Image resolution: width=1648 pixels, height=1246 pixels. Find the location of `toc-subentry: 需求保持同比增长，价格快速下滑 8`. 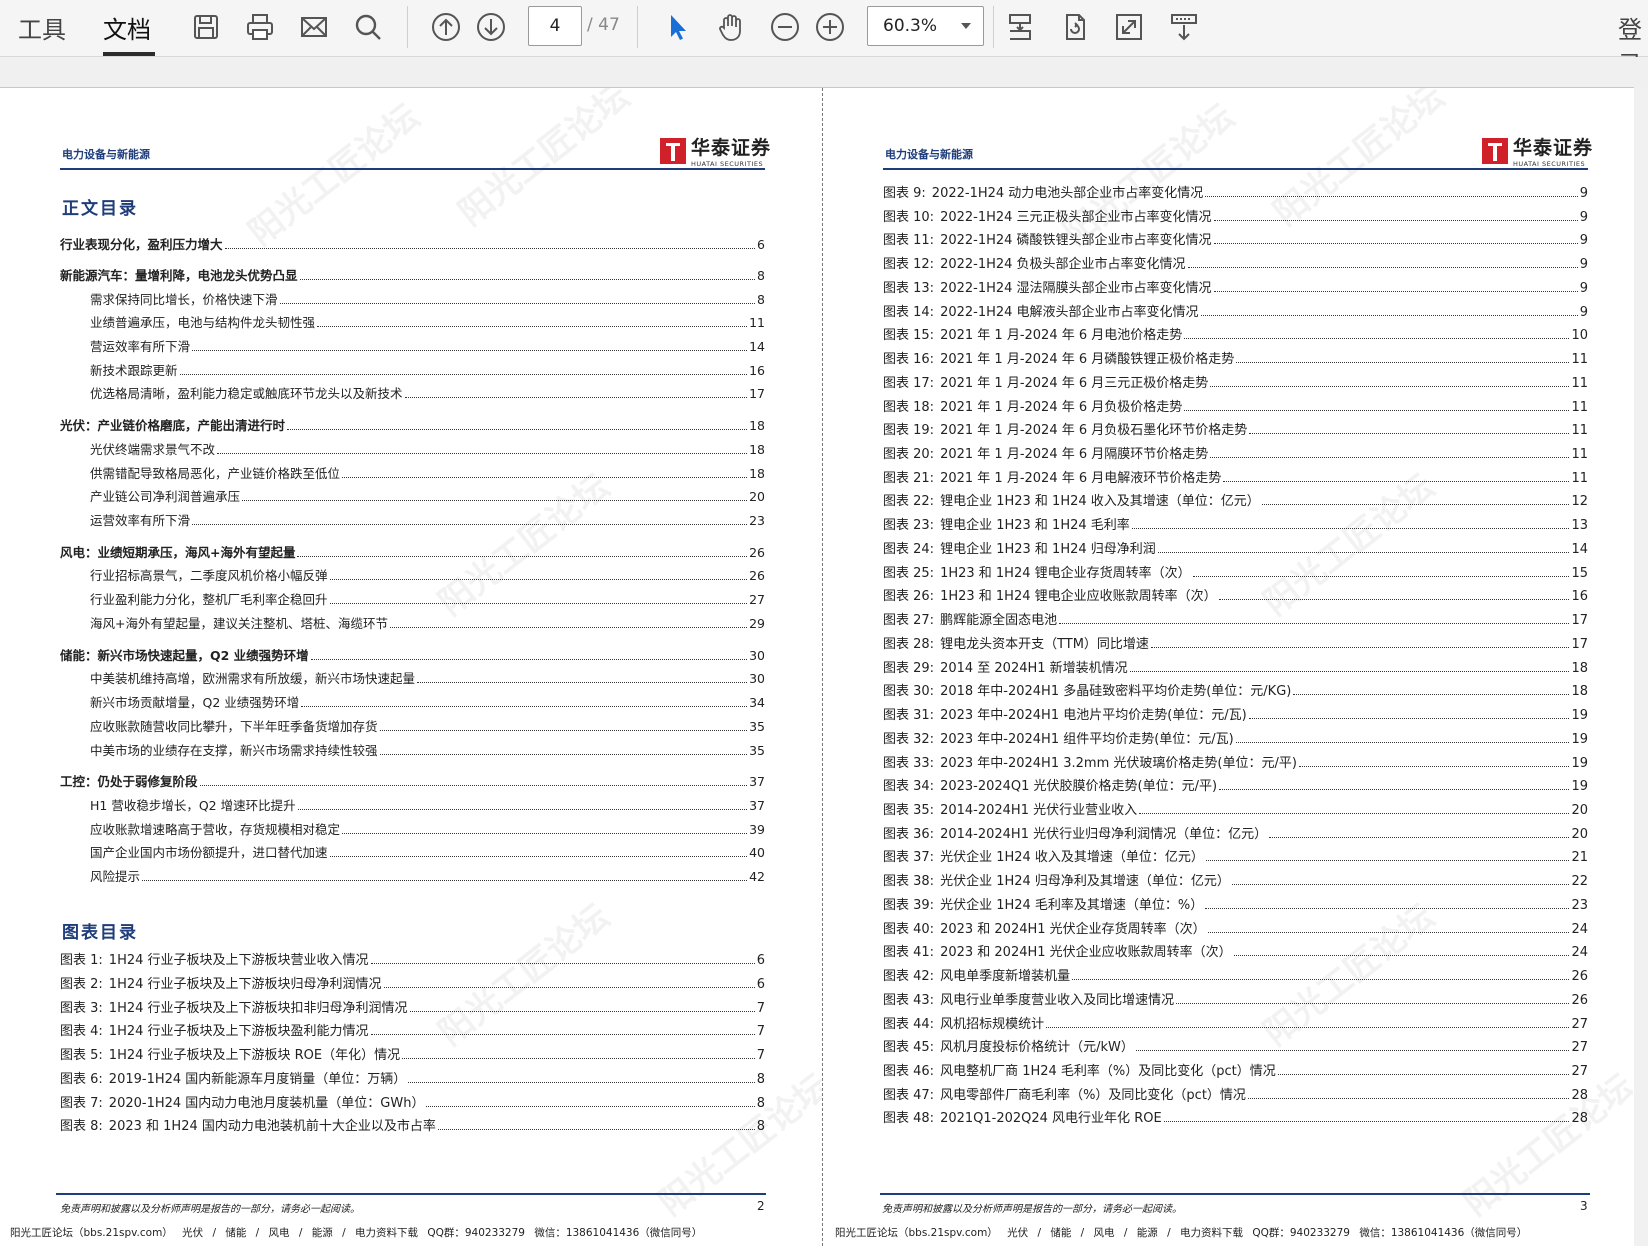

toc-subentry: 需求保持同比增长，价格快速下滑 8 is located at coordinates (427, 300).